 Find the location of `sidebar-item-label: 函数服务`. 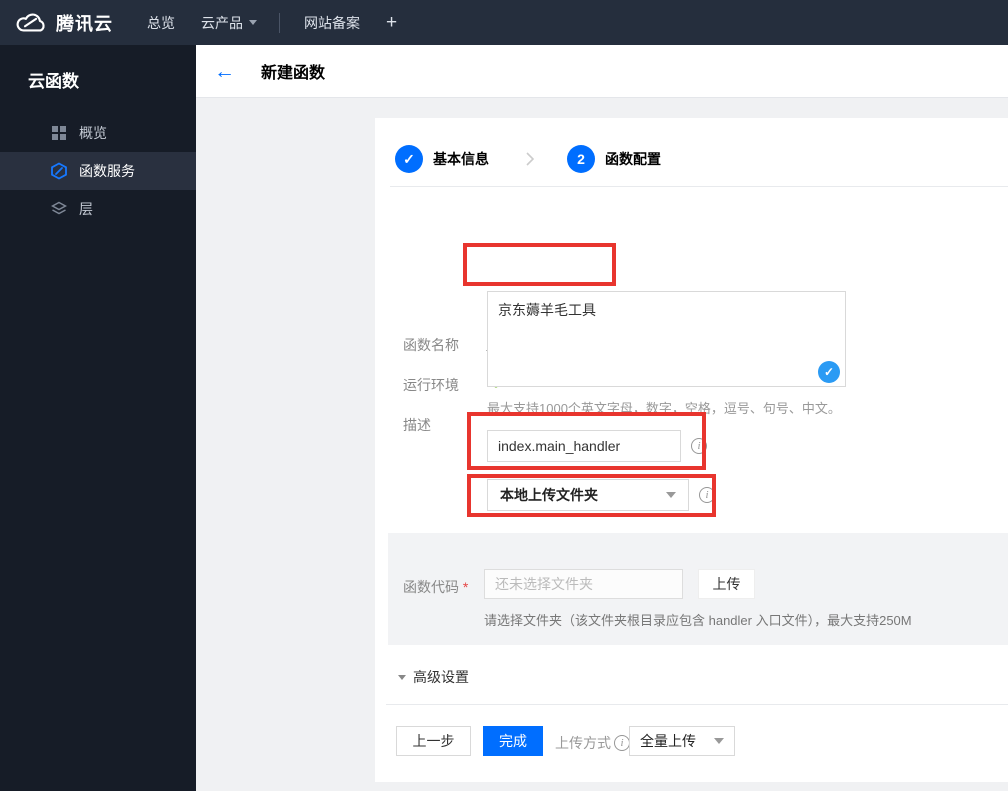

sidebar-item-label: 函数服务 is located at coordinates (107, 171).